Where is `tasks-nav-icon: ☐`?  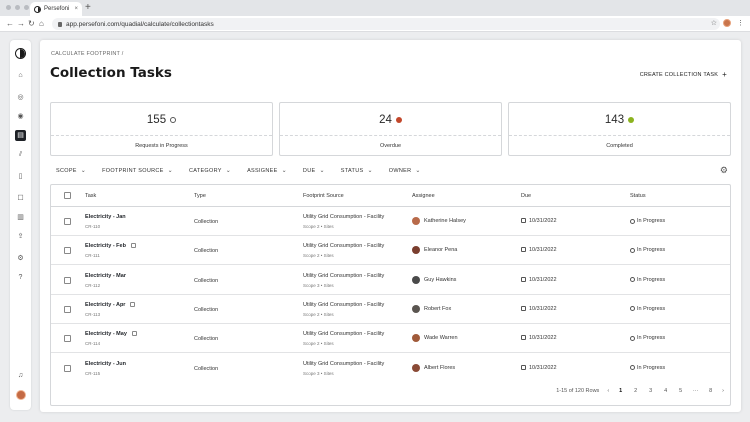
tasks-nav-icon: ☐ is located at coordinates (20, 198).